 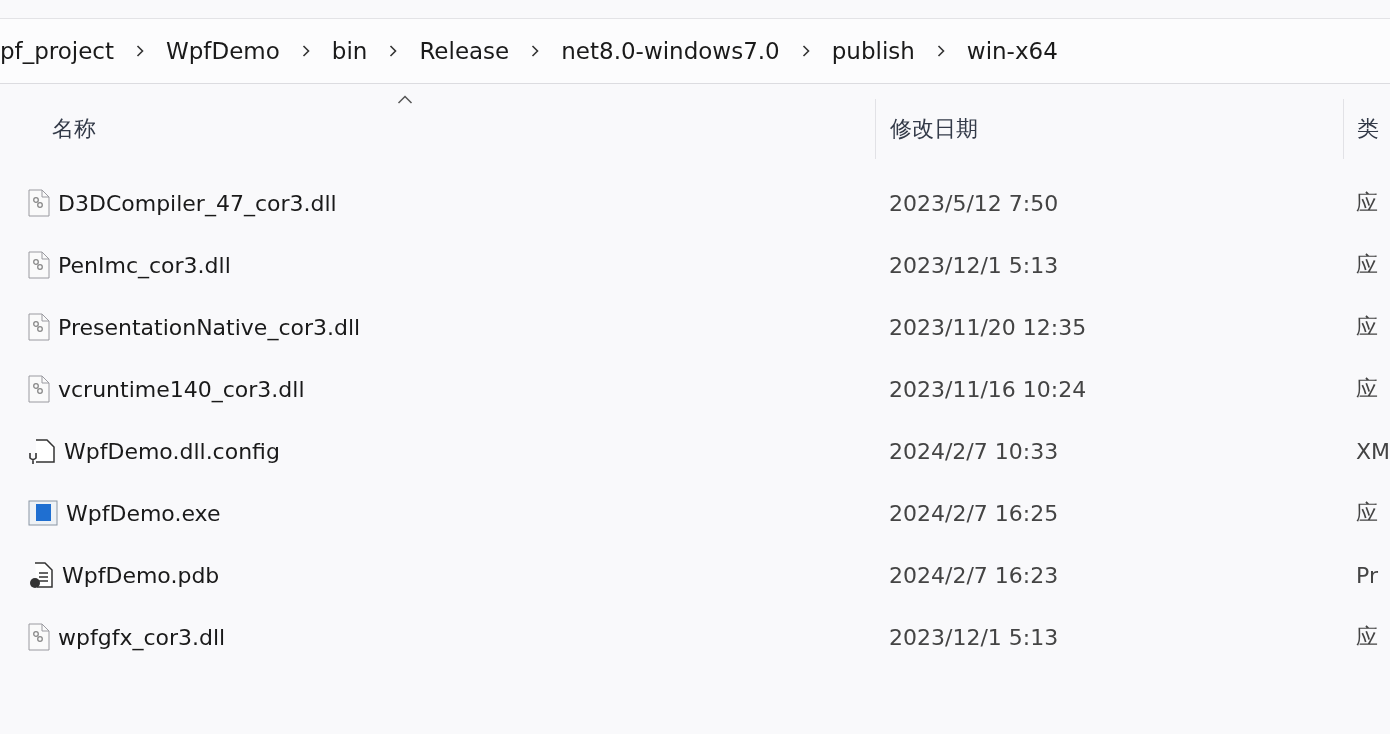 What do you see at coordinates (141, 575) in the screenshot?
I see `file-name: WpfDemo.pdb` at bounding box center [141, 575].